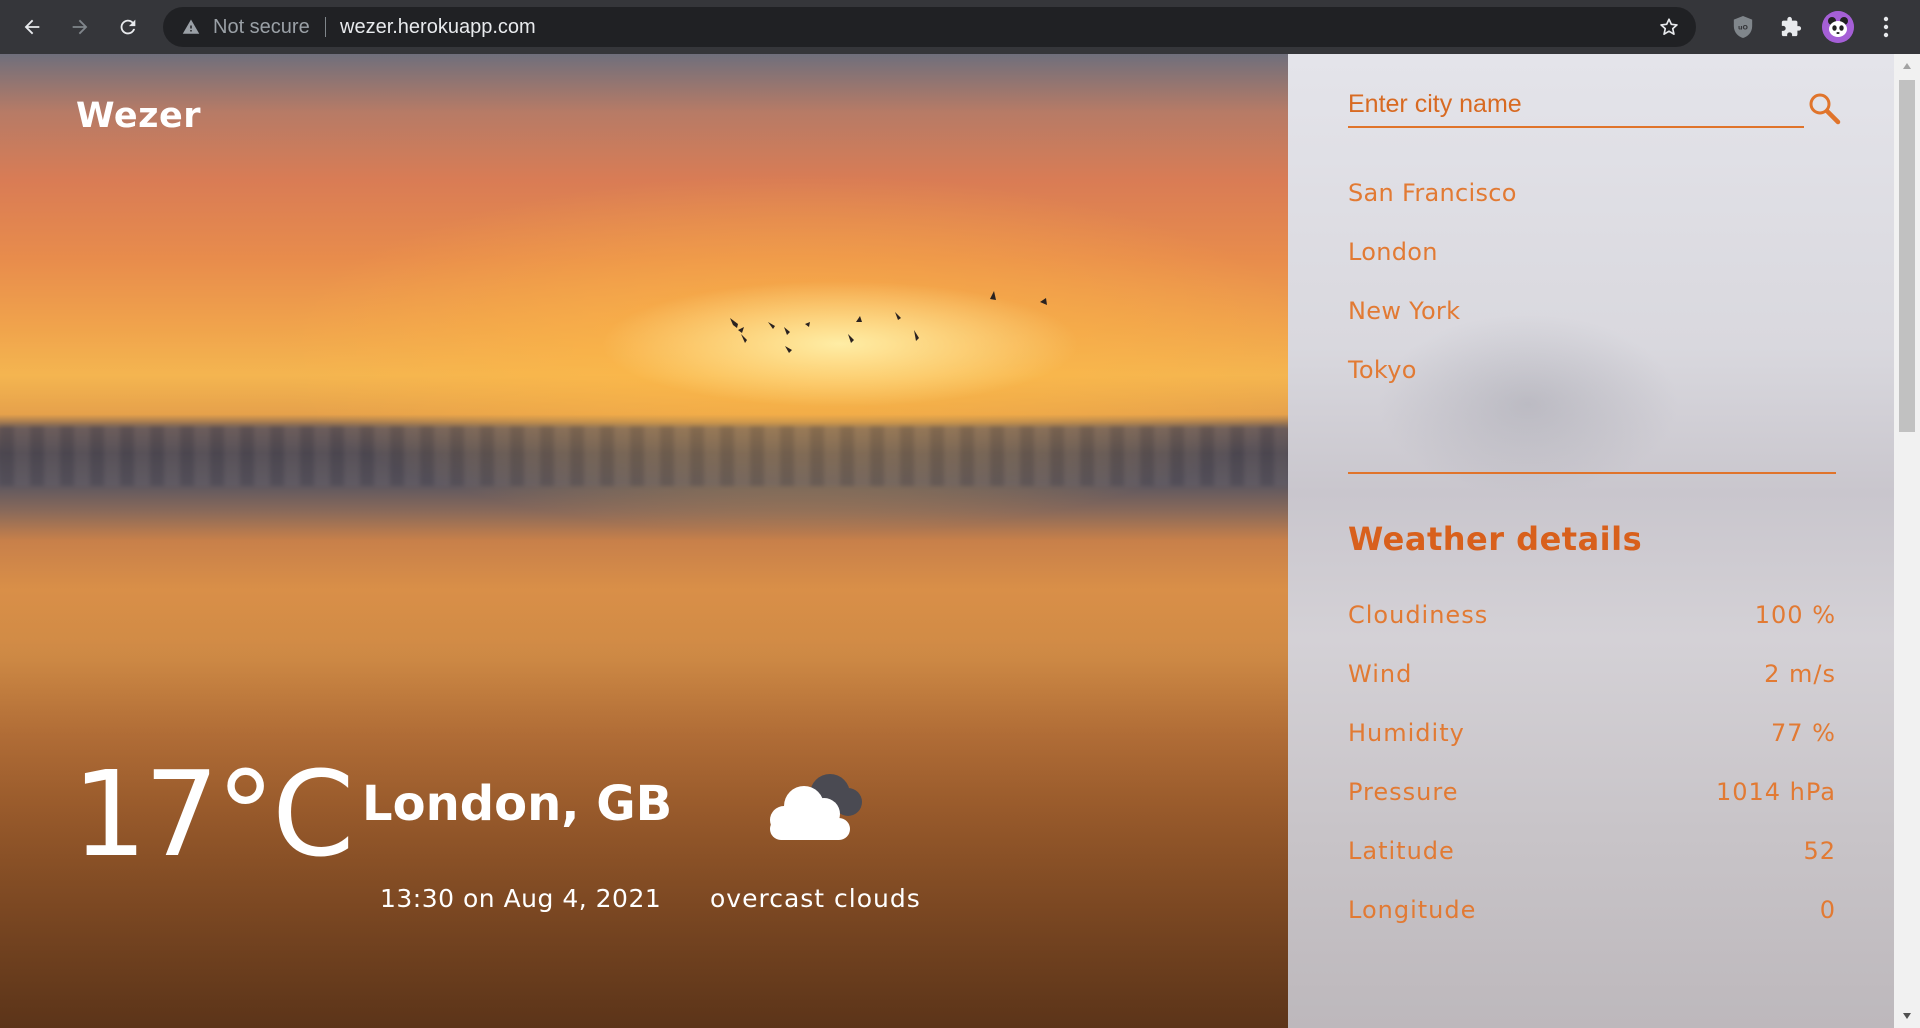  I want to click on svg-text: uO, so click(1743, 28).